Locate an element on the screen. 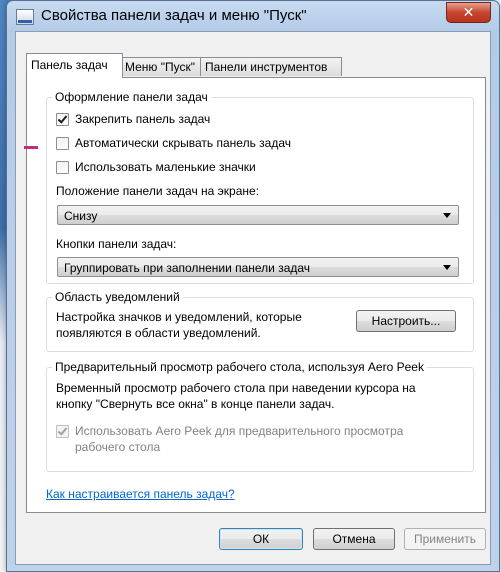  apply-button: Применить is located at coordinates (445, 539).